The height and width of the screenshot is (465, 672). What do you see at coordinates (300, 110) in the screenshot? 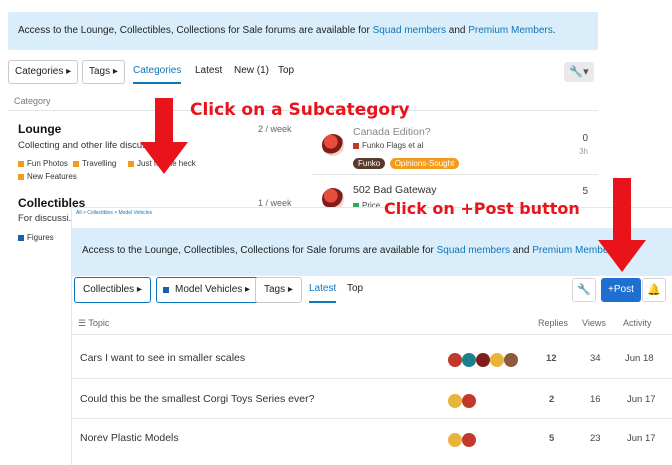
I see `annotation-subcategory: Click on a Subcategory` at bounding box center [300, 110].